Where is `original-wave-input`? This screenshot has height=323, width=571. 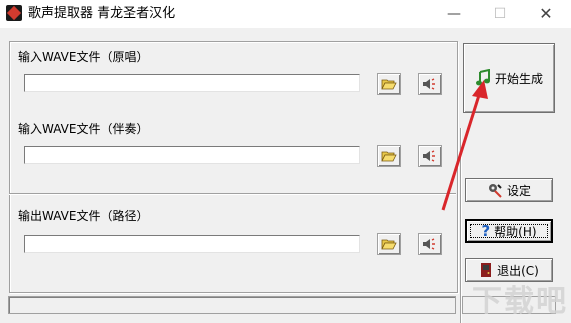
original-wave-input is located at coordinates (192, 83).